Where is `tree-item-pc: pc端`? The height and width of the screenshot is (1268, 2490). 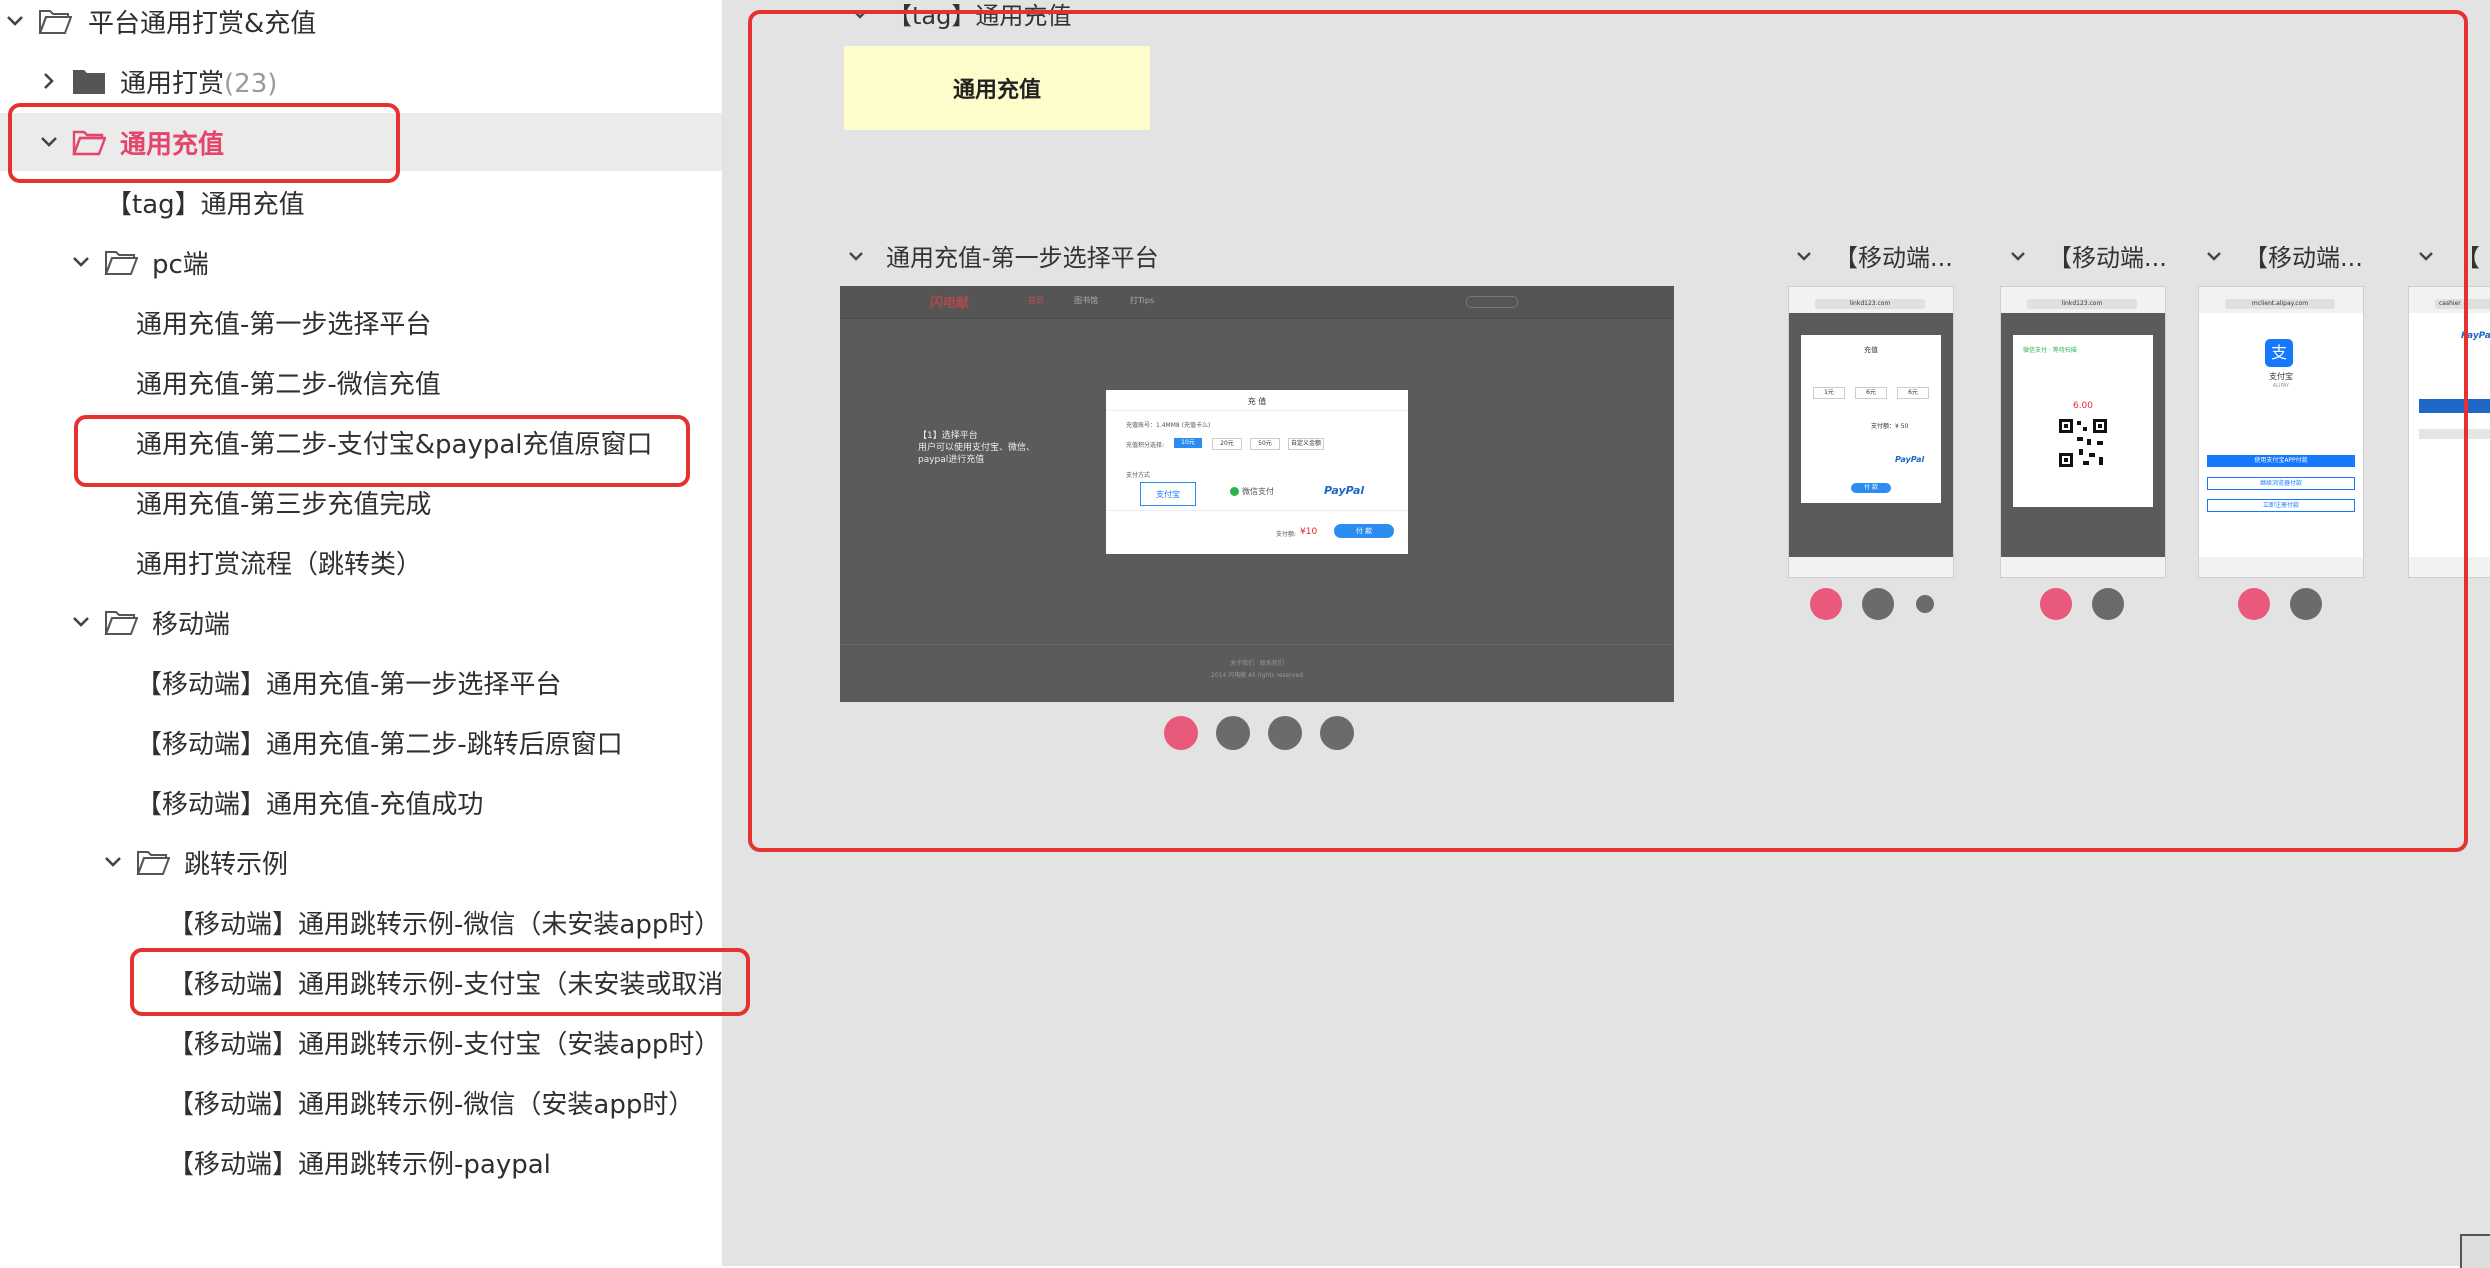 tree-item-pc: pc端 is located at coordinates (361, 262).